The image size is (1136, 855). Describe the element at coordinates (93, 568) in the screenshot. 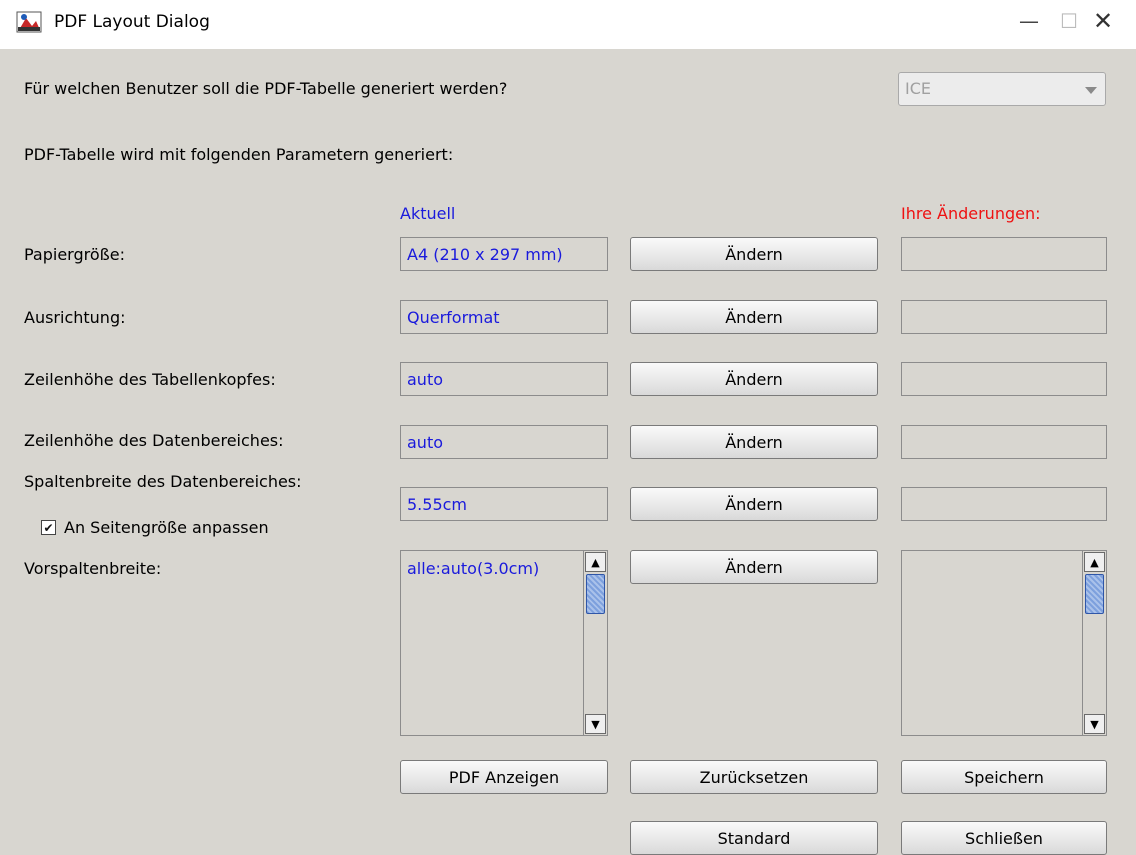

I see `stub-column-width-label: Vorspaltenbreite:` at that location.